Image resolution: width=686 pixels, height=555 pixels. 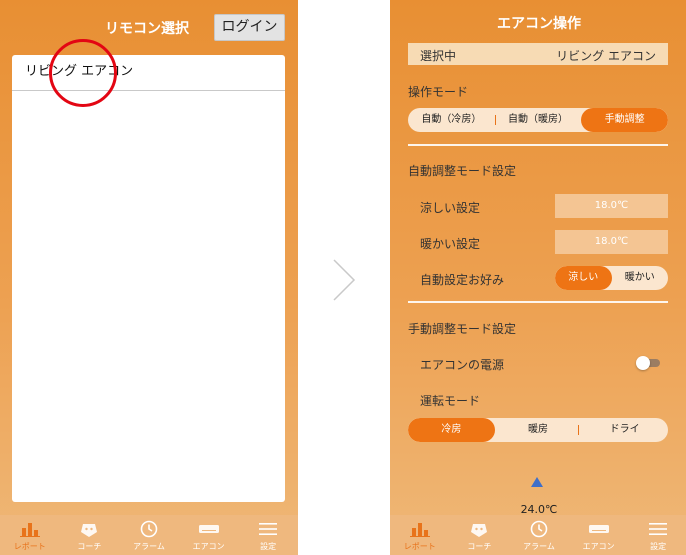 I want to click on run-mode-heat: 暖房, so click(x=538, y=430).